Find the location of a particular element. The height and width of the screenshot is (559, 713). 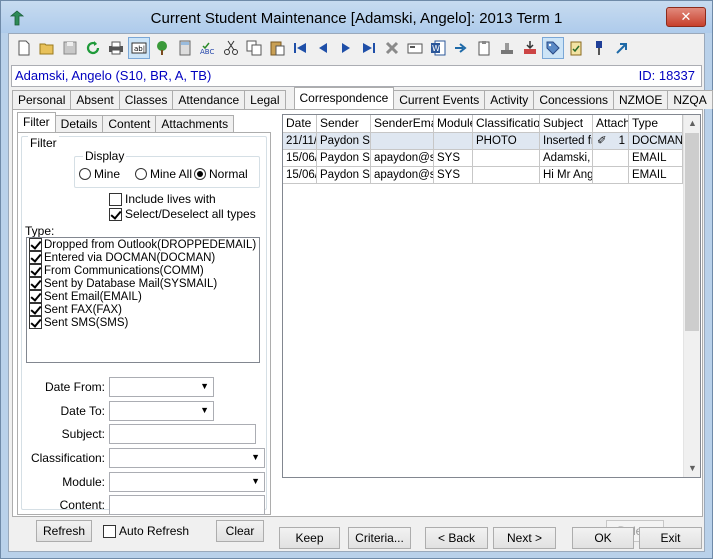

include-lives-with-checkbox: Include lives with is located at coordinates (162, 199).